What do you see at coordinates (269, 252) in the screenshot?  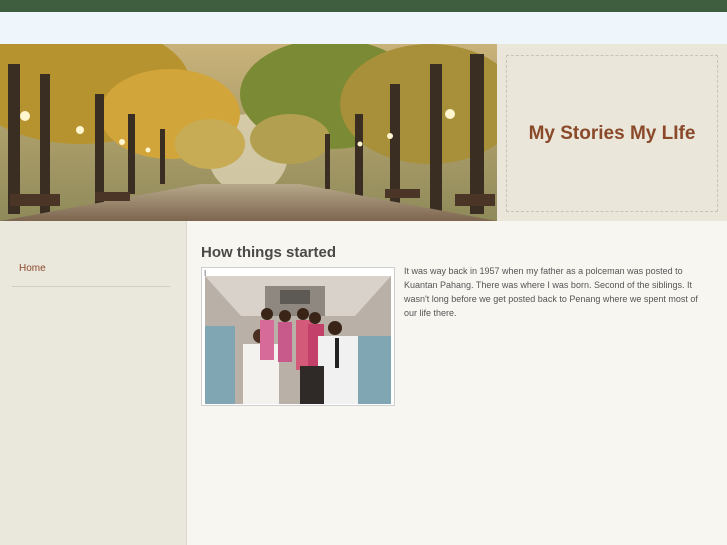 I see `post-title: How things started` at bounding box center [269, 252].